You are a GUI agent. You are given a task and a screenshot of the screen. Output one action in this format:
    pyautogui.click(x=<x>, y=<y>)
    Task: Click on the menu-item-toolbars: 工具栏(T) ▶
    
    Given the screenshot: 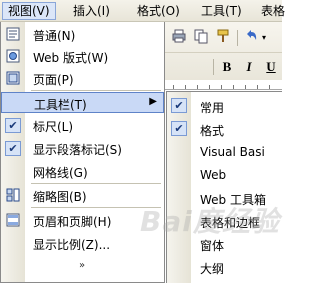 What is the action you would take?
    pyautogui.click(x=82, y=102)
    